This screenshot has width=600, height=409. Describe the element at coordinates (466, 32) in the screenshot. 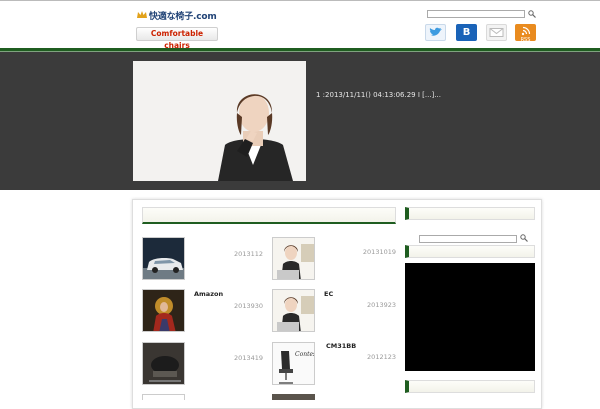

I see `hatena-bookmark-button: B` at that location.